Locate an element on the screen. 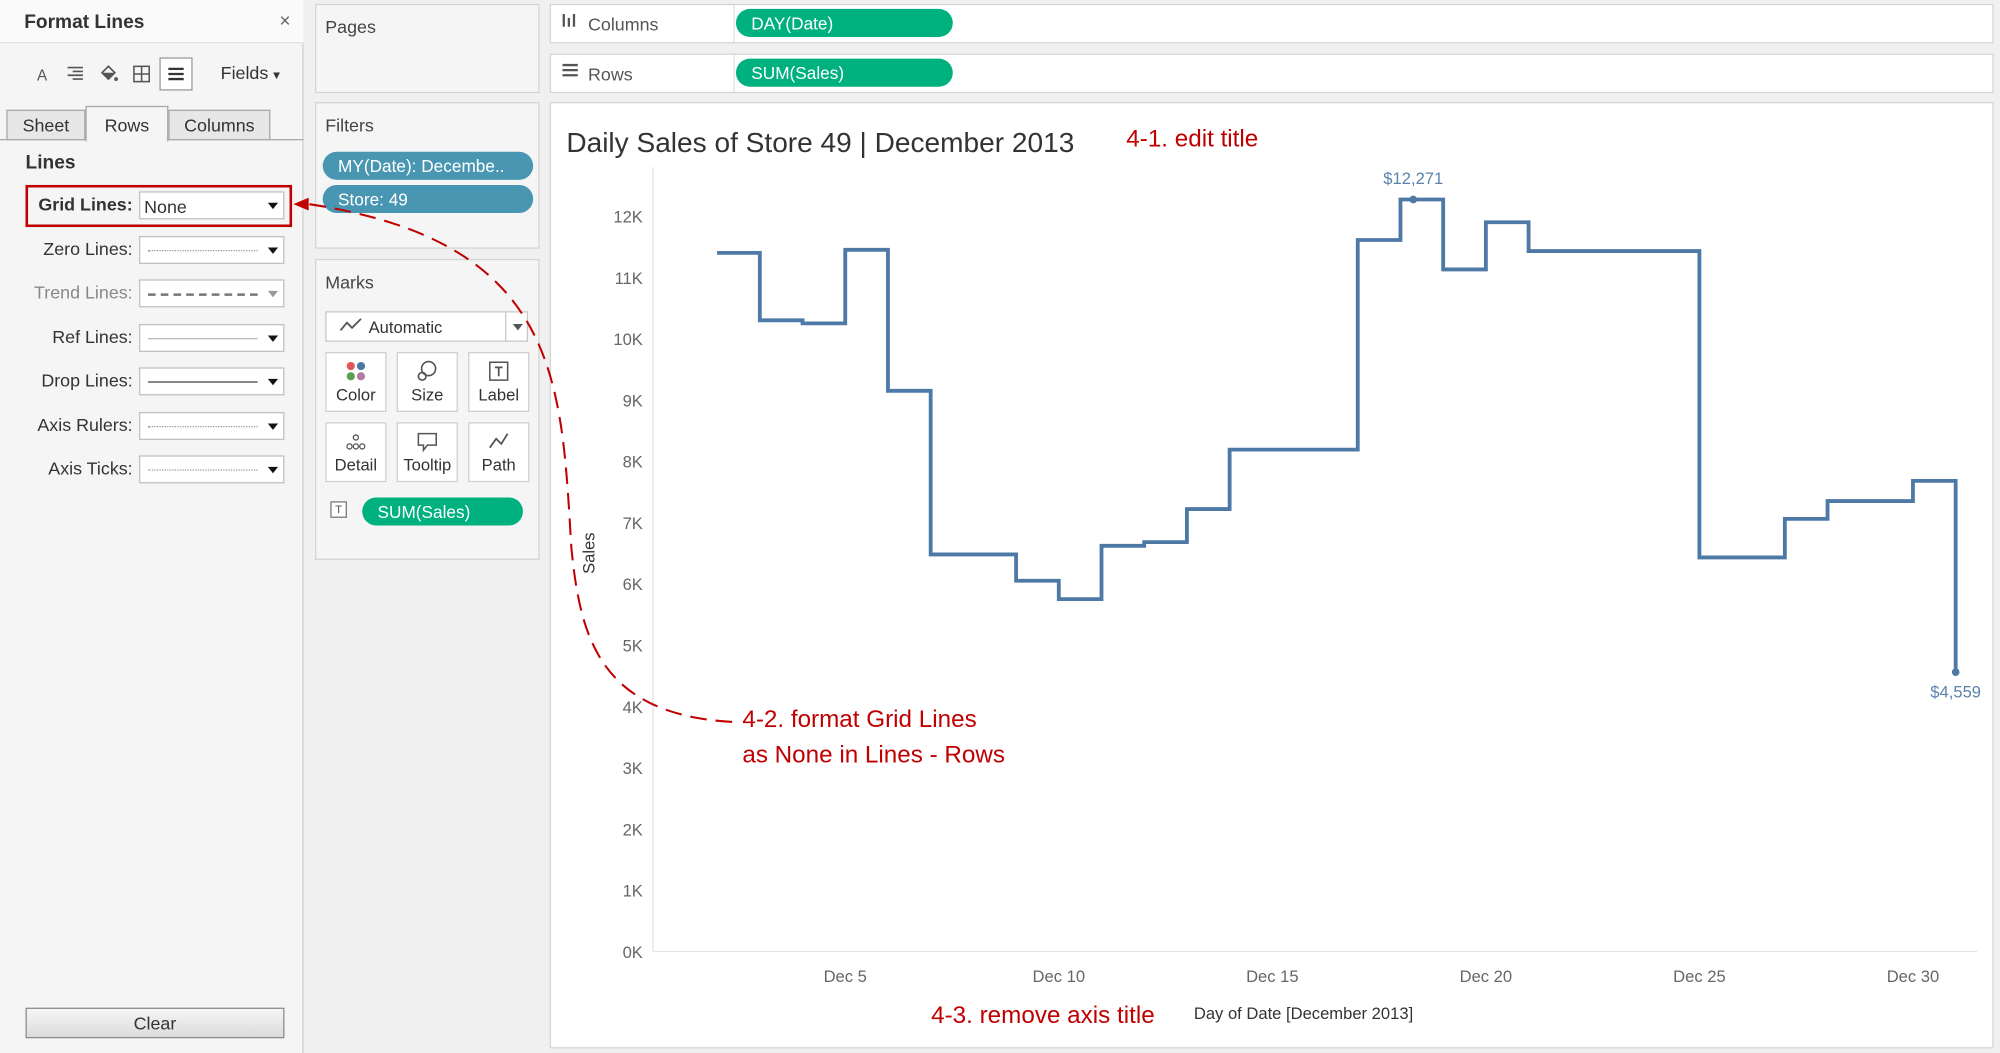  label-sum-sales-pill: SUM(Sales) is located at coordinates (442, 511).